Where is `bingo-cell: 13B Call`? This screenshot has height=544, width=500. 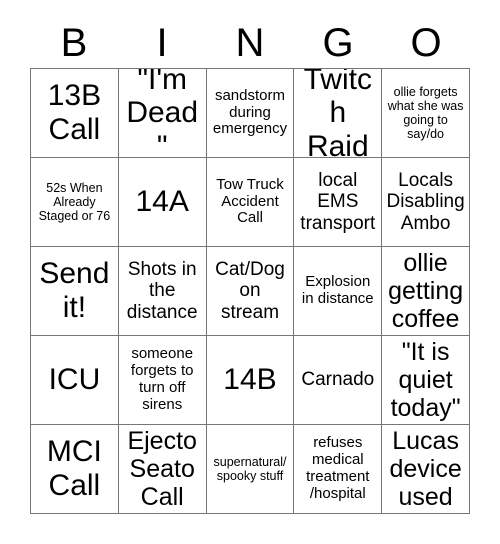 bingo-cell: 13B Call is located at coordinates (75, 113).